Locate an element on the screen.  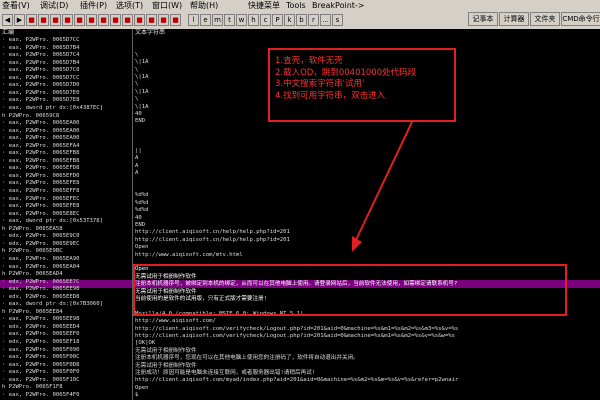
annotation-line: 2.载入OD，跳到00401000处代码段 is located at coordinates (346, 72).